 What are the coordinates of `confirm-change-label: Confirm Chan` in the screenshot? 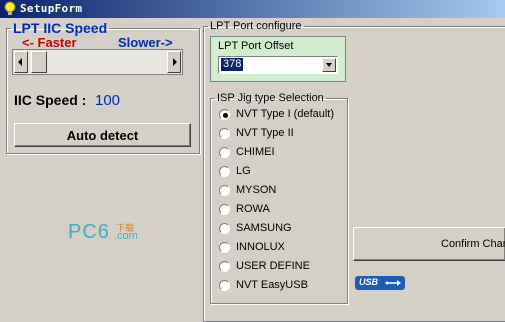 It's located at (473, 244).